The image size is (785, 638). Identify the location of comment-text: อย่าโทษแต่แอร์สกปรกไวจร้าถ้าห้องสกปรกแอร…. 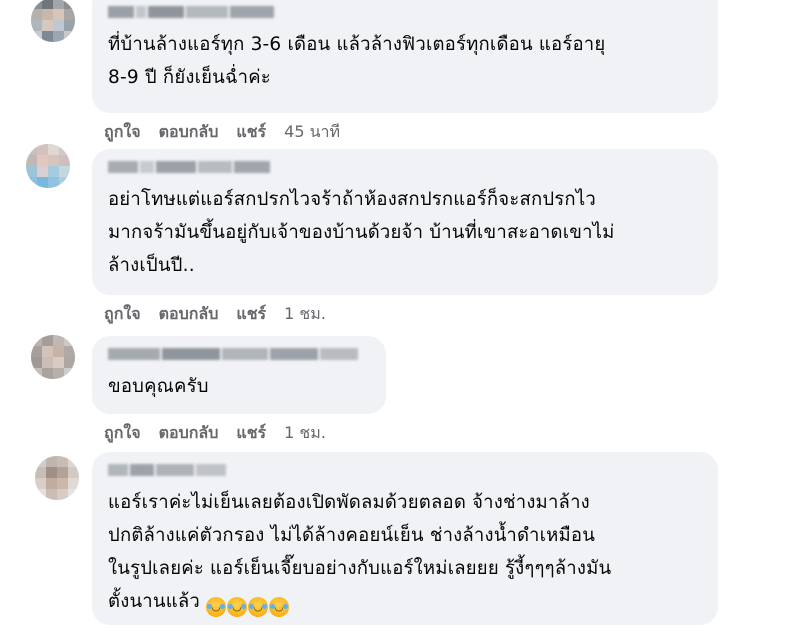
(361, 232).